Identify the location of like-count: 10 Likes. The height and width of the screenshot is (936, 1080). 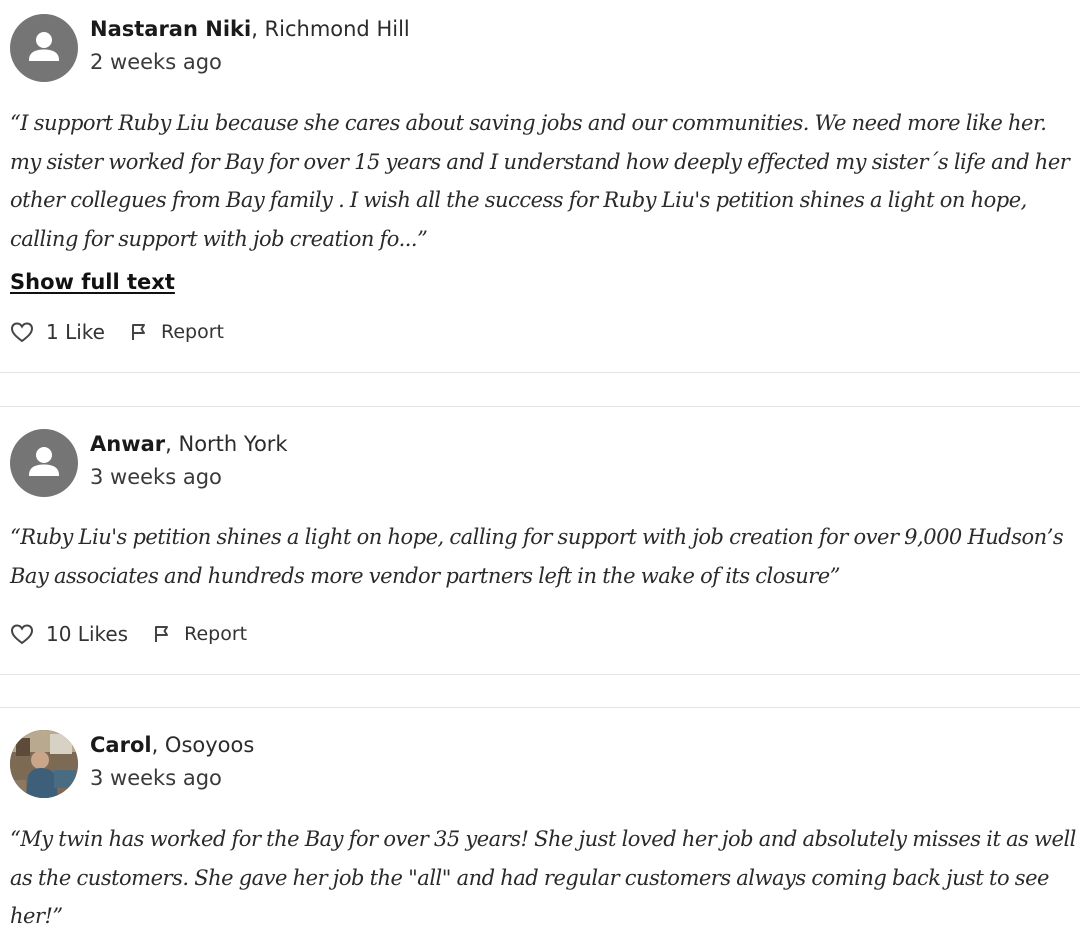
(87, 634).